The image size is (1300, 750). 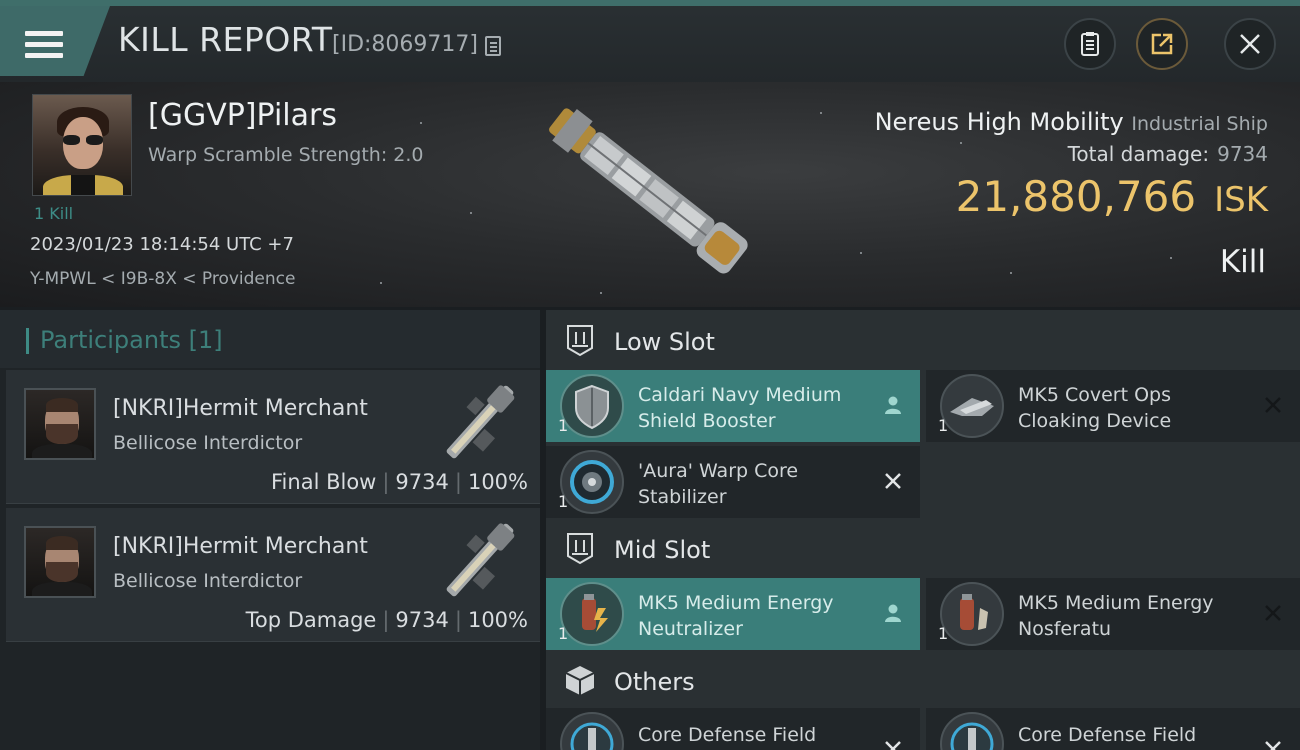 I want to click on kill-datetime: 2023/01/23 18:14:54 UTC +7, so click(x=162, y=244).